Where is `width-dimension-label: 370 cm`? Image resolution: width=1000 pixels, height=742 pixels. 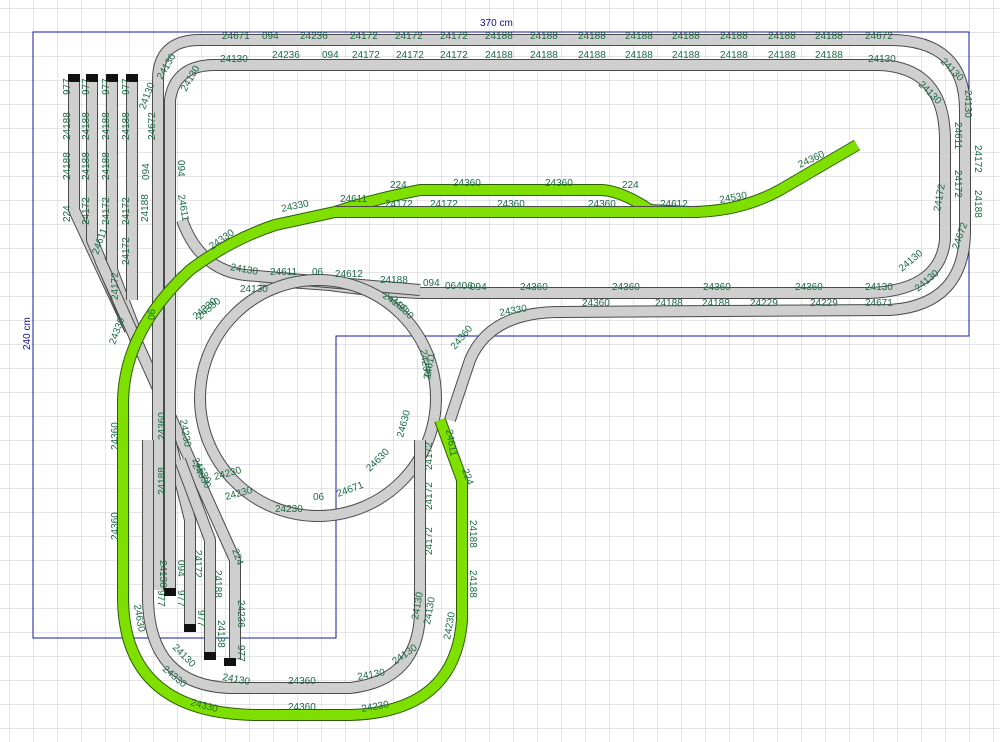
width-dimension-label: 370 cm is located at coordinates (496, 23).